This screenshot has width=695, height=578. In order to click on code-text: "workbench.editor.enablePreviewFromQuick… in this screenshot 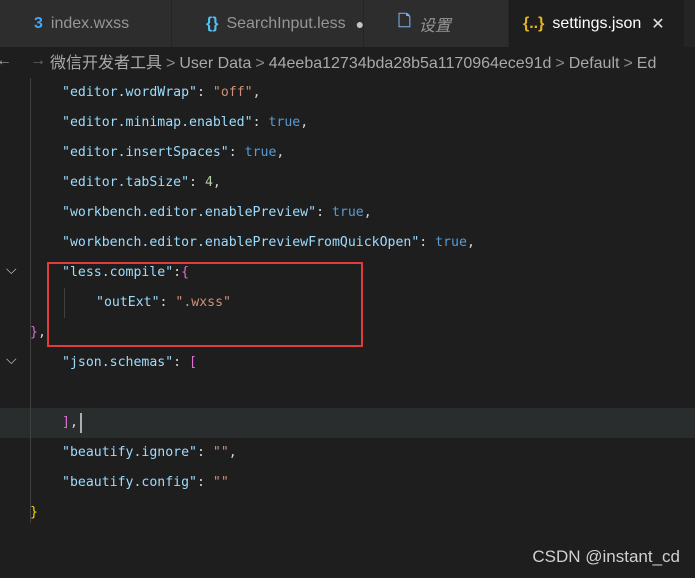, I will do `click(268, 243)`.